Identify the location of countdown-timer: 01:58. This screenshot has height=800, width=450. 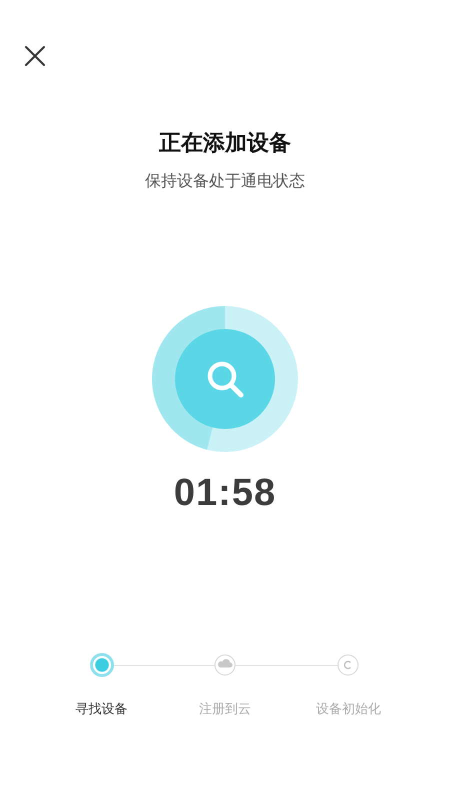
(225, 493).